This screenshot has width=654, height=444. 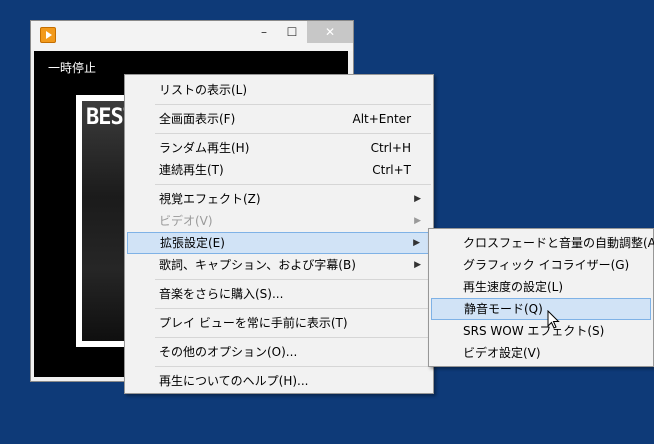 I want to click on menu-item-repeat: 連続再生(T) Ctrl+T, so click(x=279, y=170).